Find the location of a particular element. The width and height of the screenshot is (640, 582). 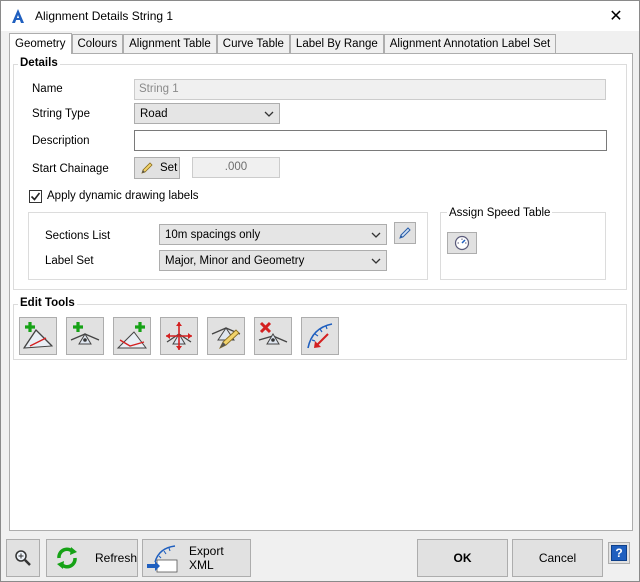

insert-ip-button is located at coordinates (85, 336).